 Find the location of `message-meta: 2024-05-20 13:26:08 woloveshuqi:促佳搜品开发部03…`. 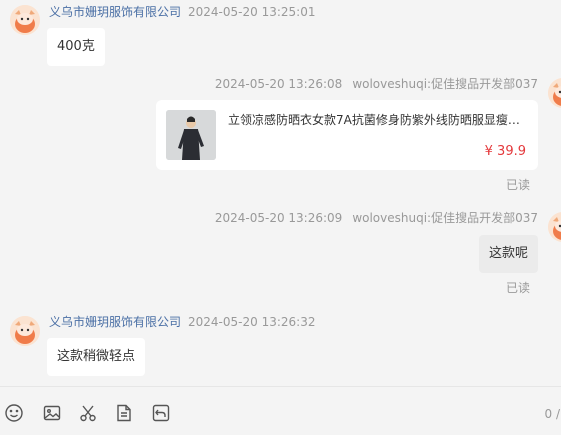

message-meta: 2024-05-20 13:26:08 woloveshuqi:促佳搜品开发部03… is located at coordinates (376, 84).